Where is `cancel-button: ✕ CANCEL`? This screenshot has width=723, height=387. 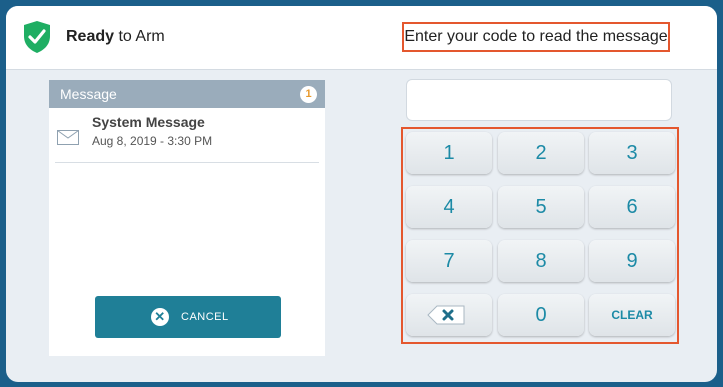 cancel-button: ✕ CANCEL is located at coordinates (188, 317).